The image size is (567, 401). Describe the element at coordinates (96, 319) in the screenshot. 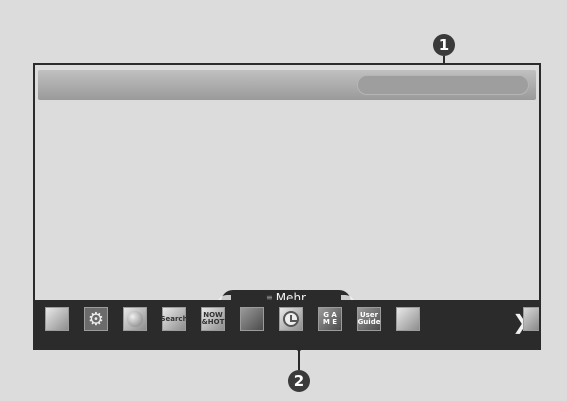

I see `settings-icon: ⚙` at that location.